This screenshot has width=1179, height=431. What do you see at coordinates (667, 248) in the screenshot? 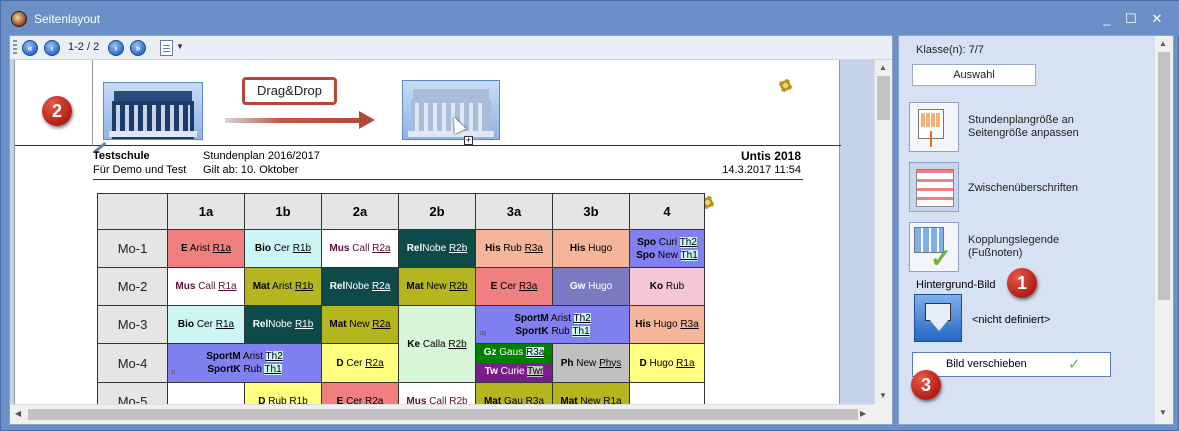
I see `lesson-cell: Spo Curi Th2 Spo New Th1` at bounding box center [667, 248].